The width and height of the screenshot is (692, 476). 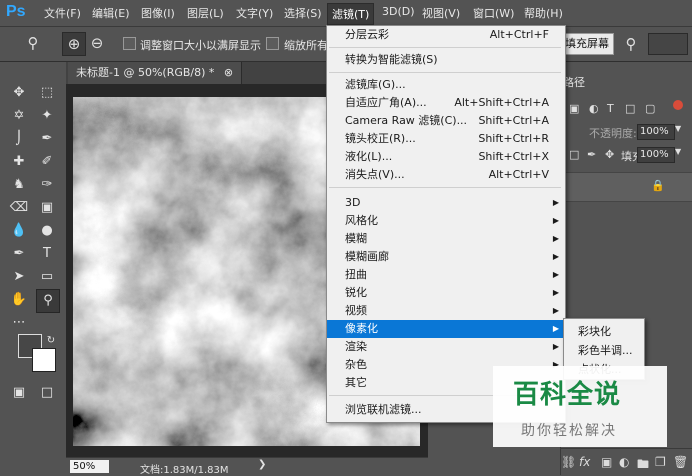 What do you see at coordinates (228, 72) in the screenshot?
I see `close-icon: ⊗` at bounding box center [228, 72].